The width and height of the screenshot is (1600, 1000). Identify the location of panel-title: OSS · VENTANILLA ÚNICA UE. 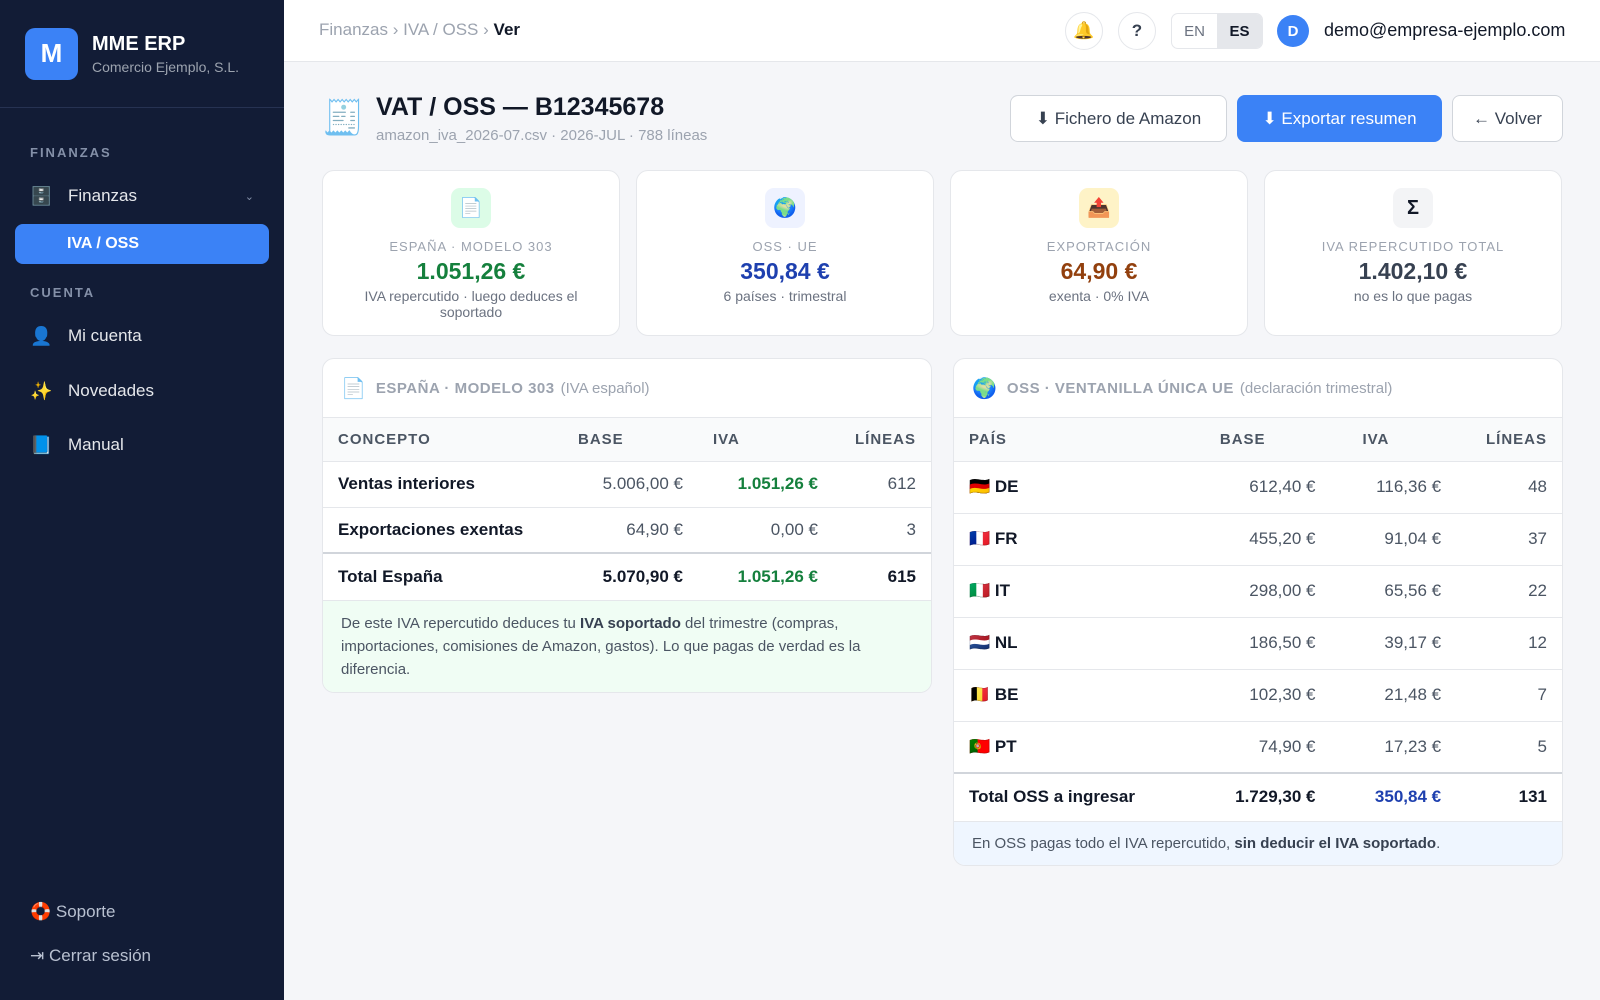
(1120, 388).